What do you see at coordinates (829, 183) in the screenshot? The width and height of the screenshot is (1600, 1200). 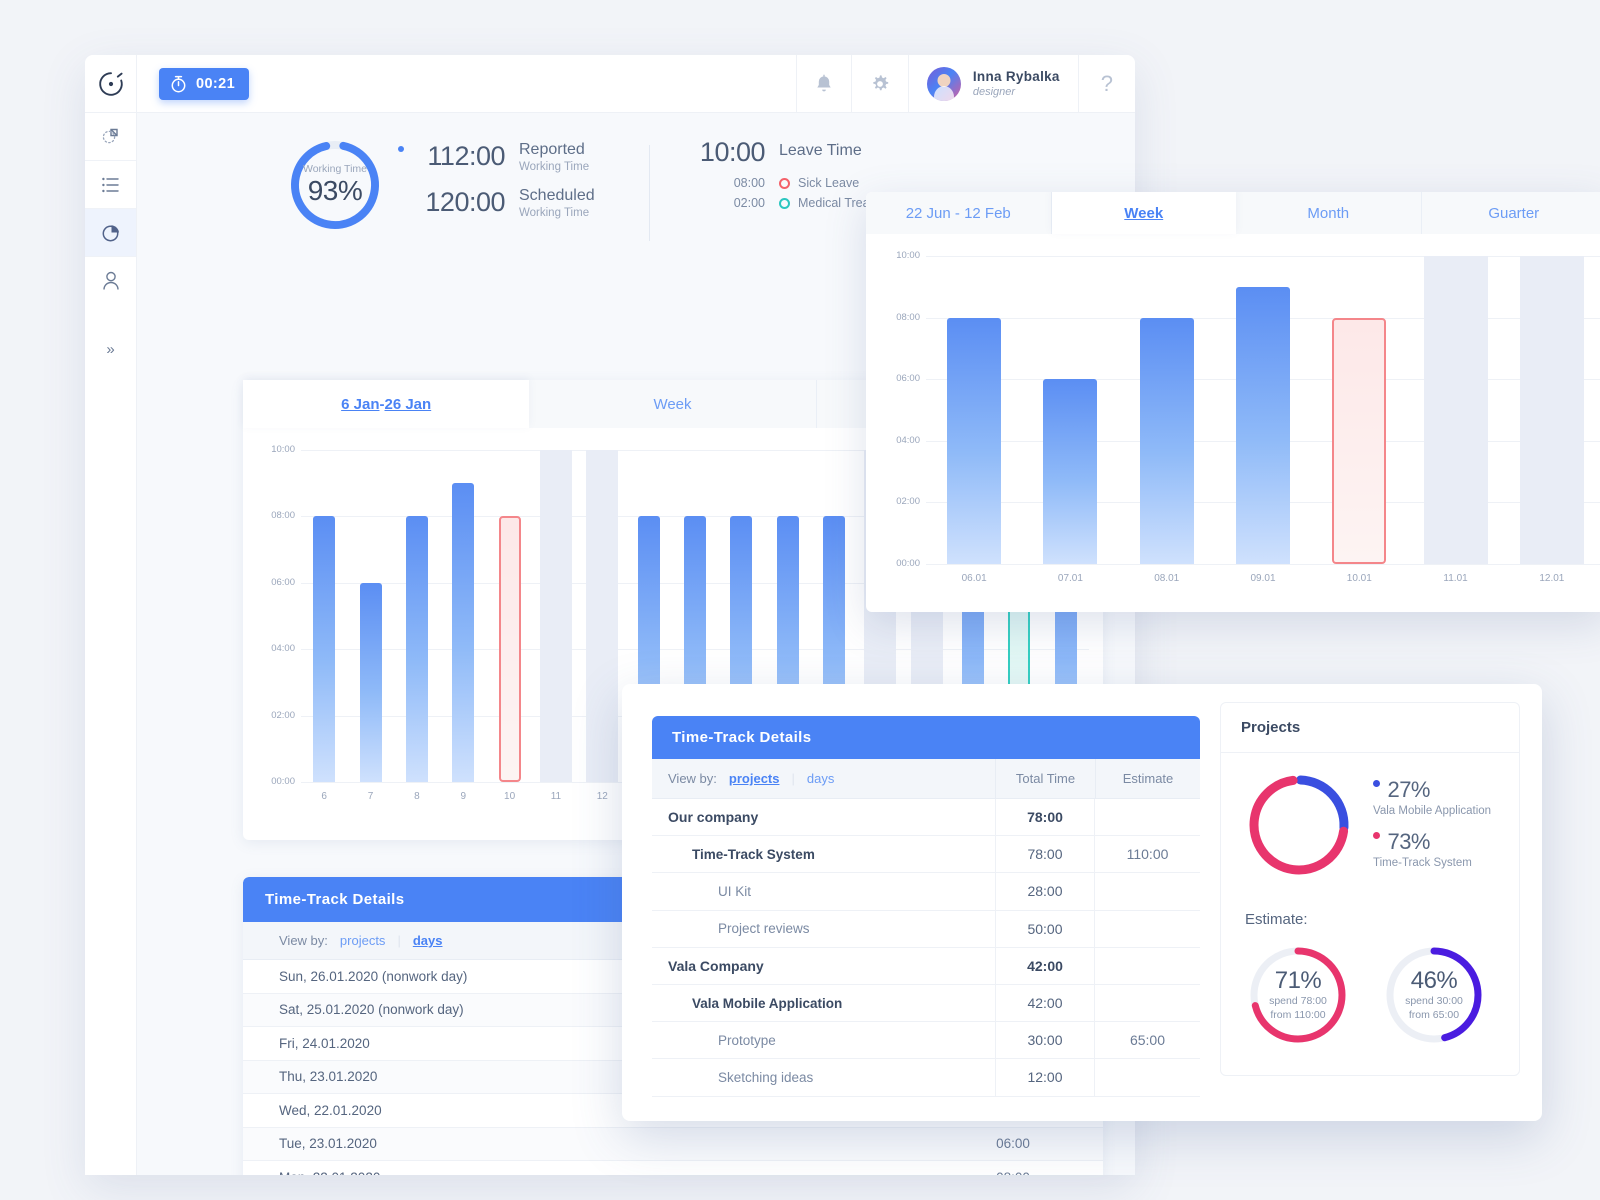 I see `sick-leave-label: Sick Leave` at bounding box center [829, 183].